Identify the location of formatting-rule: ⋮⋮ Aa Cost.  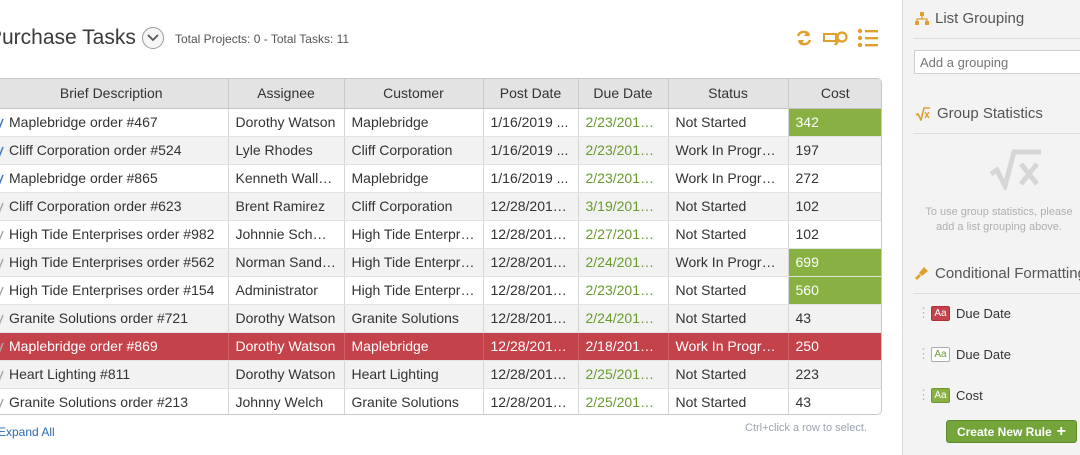
(950, 395).